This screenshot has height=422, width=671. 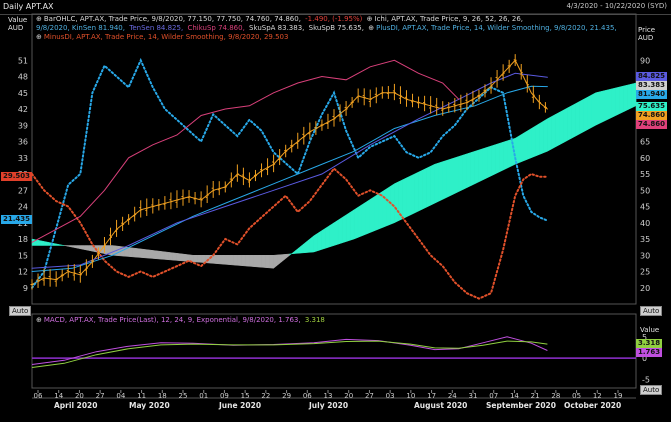 What do you see at coordinates (328, 396) in the screenshot?
I see `x-tick-label: 13` at bounding box center [328, 396].